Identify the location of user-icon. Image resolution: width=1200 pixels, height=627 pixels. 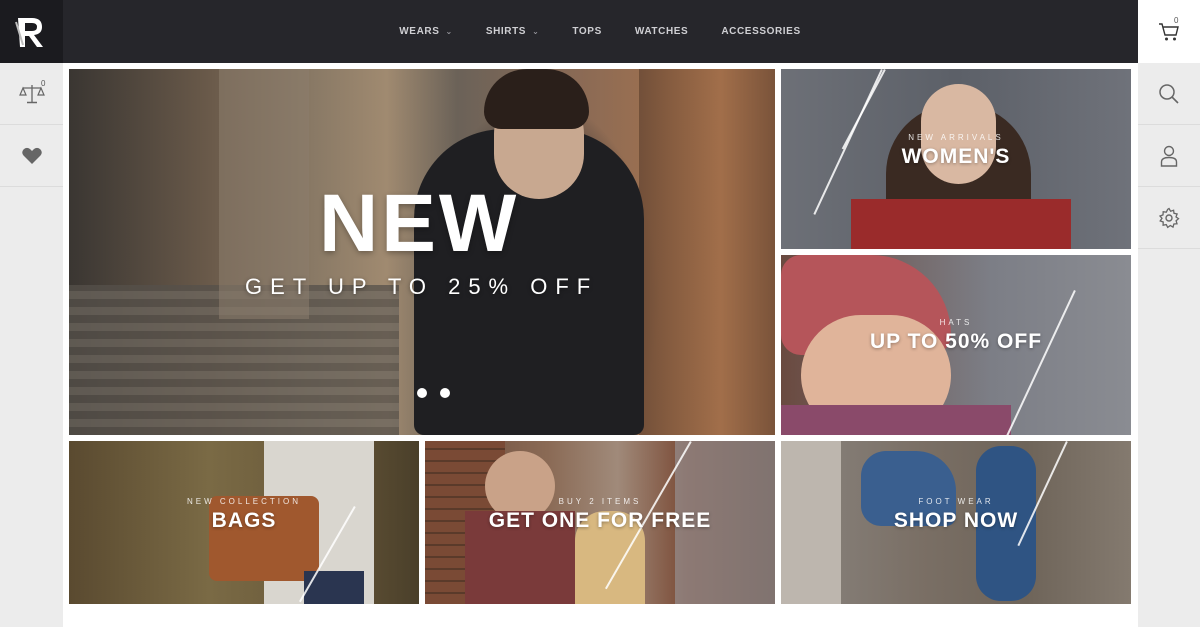
(1169, 156).